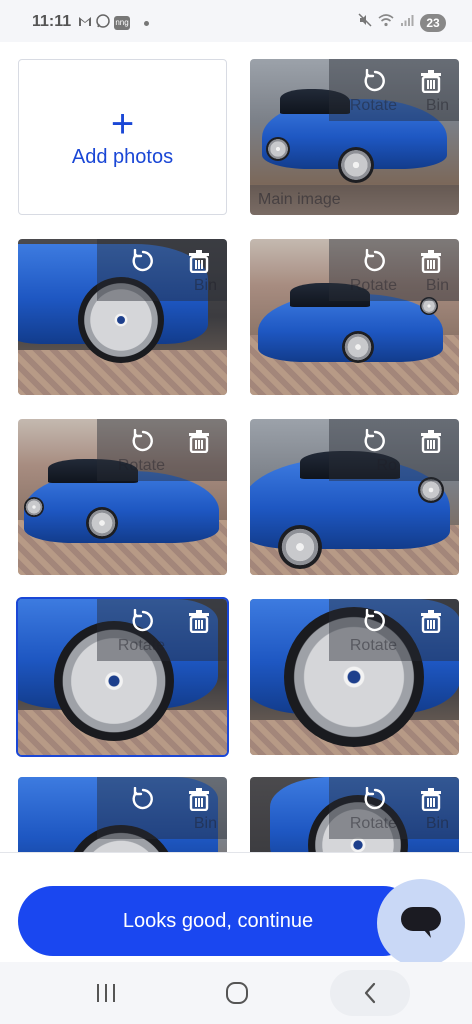 The height and width of the screenshot is (1024, 472). What do you see at coordinates (365, 22) in the screenshot?
I see `mute-icon` at bounding box center [365, 22].